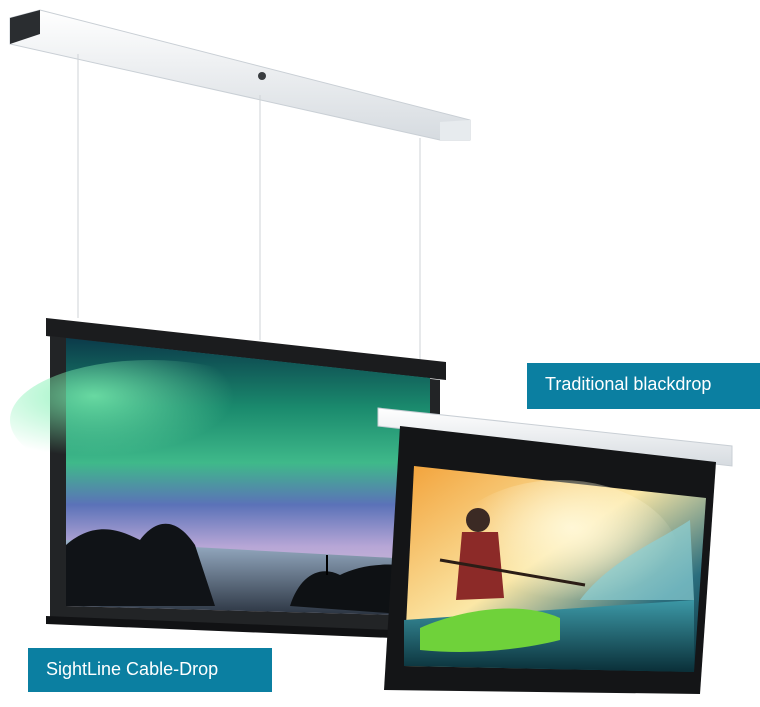 The width and height of the screenshot is (760, 707). Describe the element at coordinates (240, 75) in the screenshot. I see `ceiling-housing` at that location.